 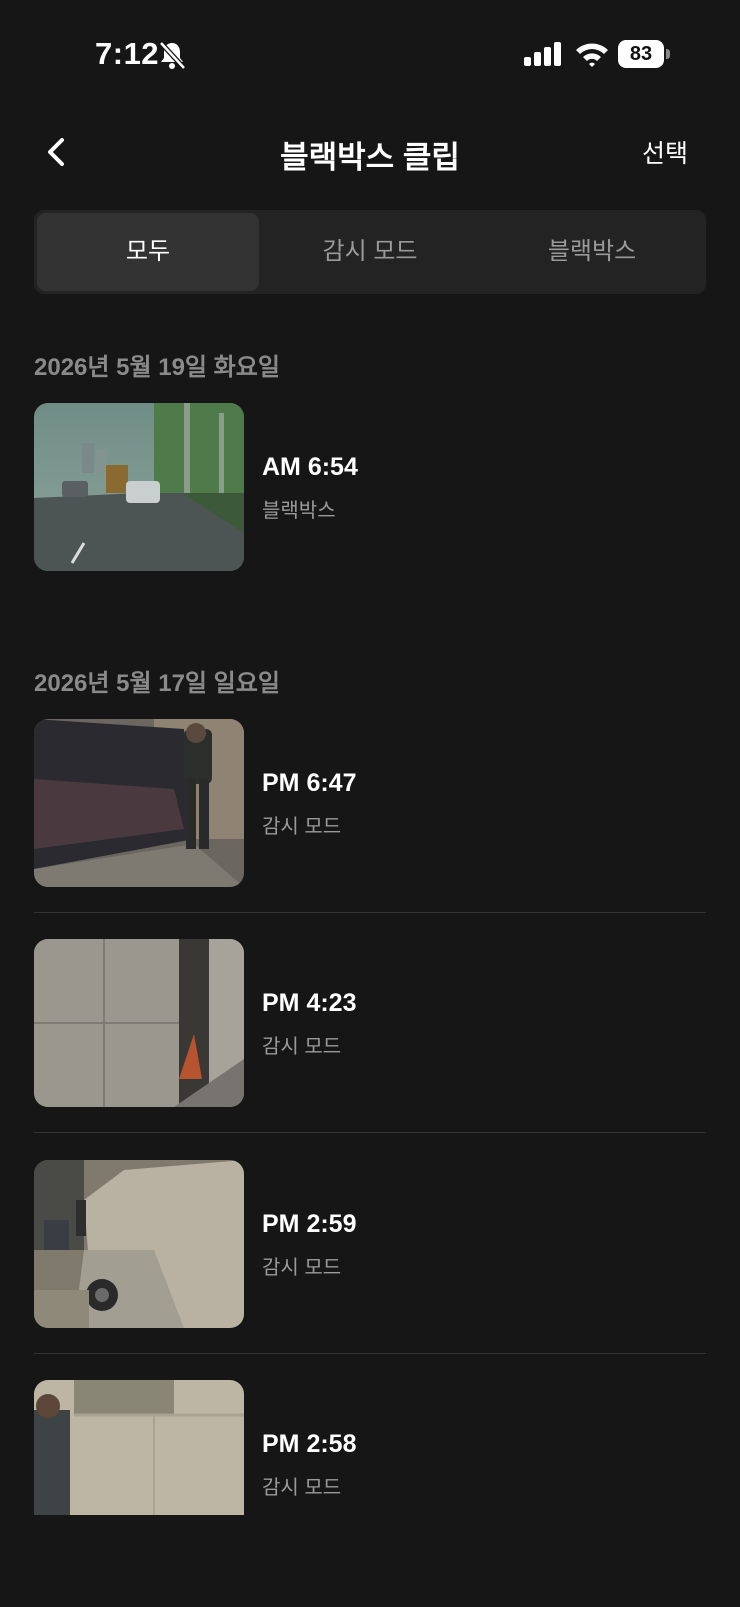 I want to click on clip-row: PM 2:59 감시 모드, so click(x=370, y=1244).